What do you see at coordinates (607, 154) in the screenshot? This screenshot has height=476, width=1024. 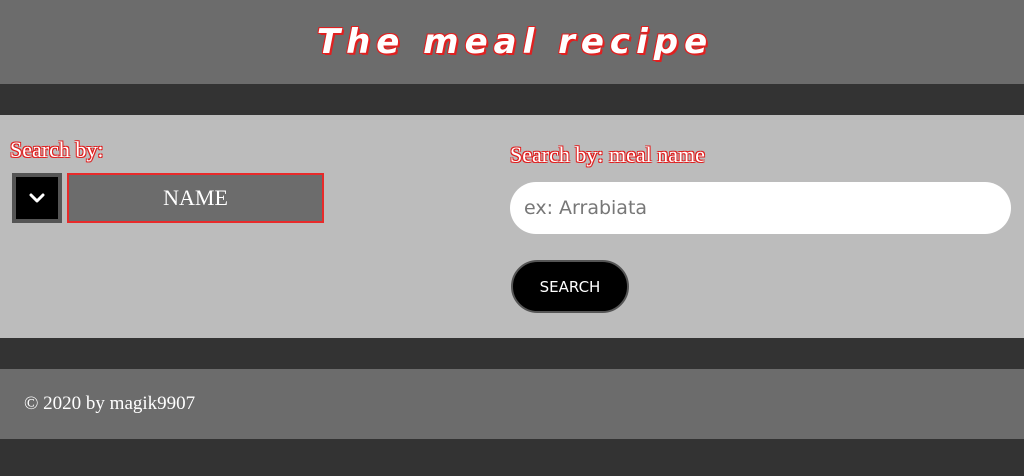 I see `search-by-meal-name-label: Search by: meal name` at bounding box center [607, 154].